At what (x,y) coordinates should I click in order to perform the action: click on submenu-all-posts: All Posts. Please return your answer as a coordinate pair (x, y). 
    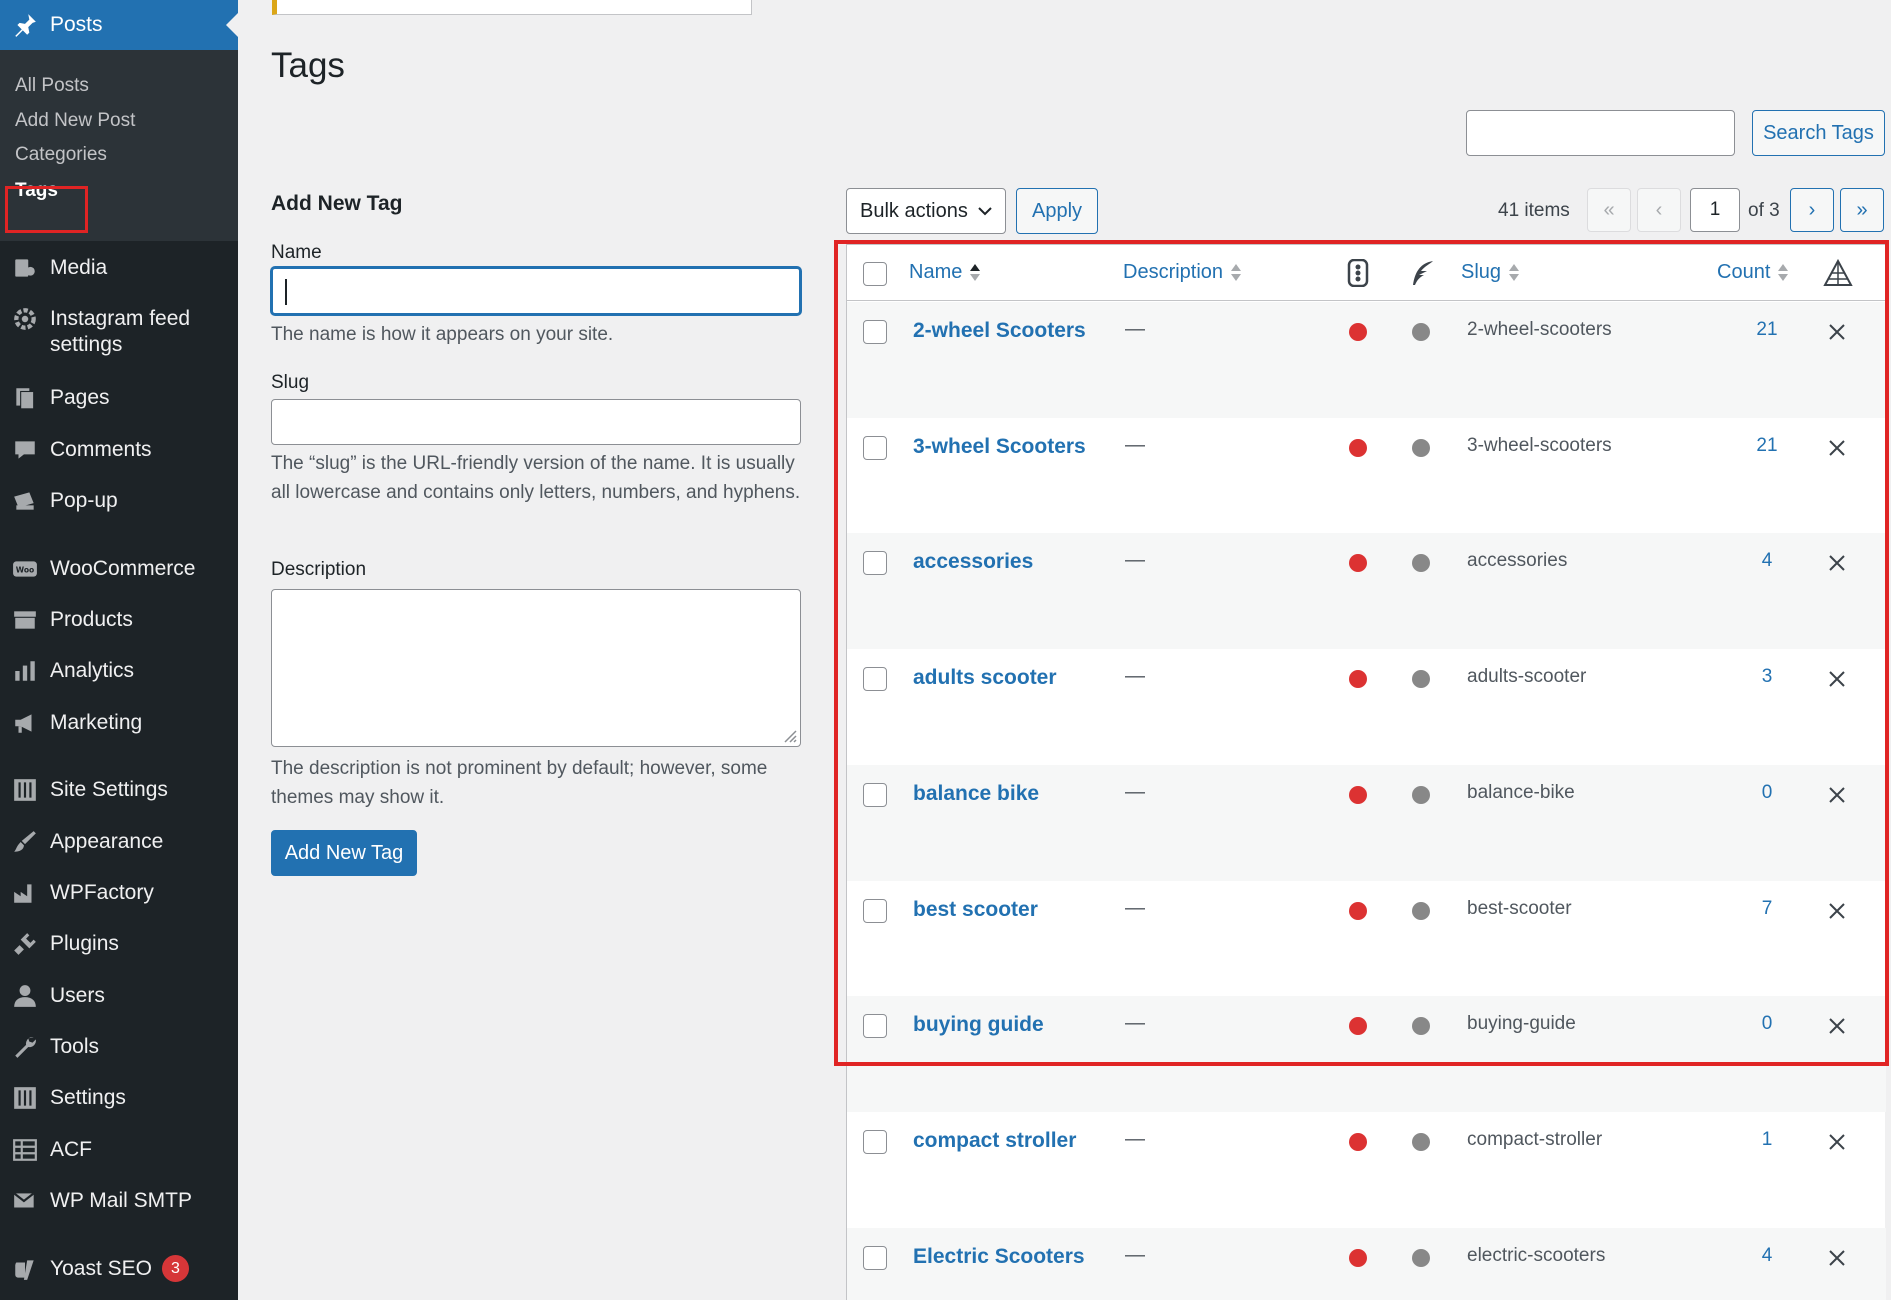
    Looking at the image, I should click on (52, 86).